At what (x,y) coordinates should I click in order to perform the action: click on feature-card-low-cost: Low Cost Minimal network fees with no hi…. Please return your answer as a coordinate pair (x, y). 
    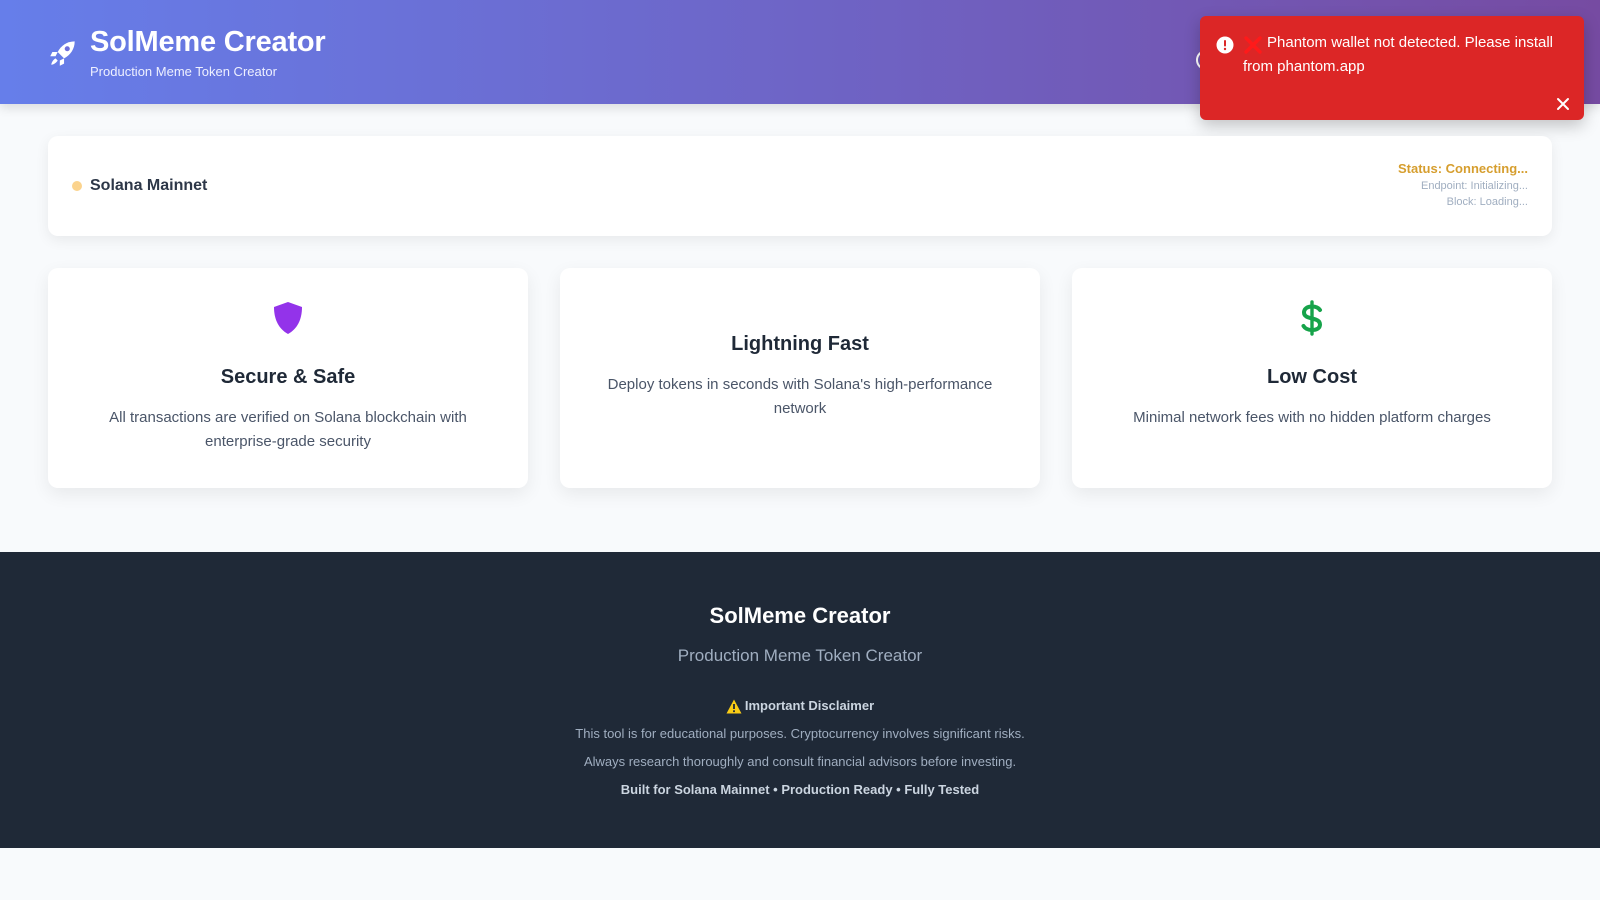
    Looking at the image, I should click on (1312, 378).